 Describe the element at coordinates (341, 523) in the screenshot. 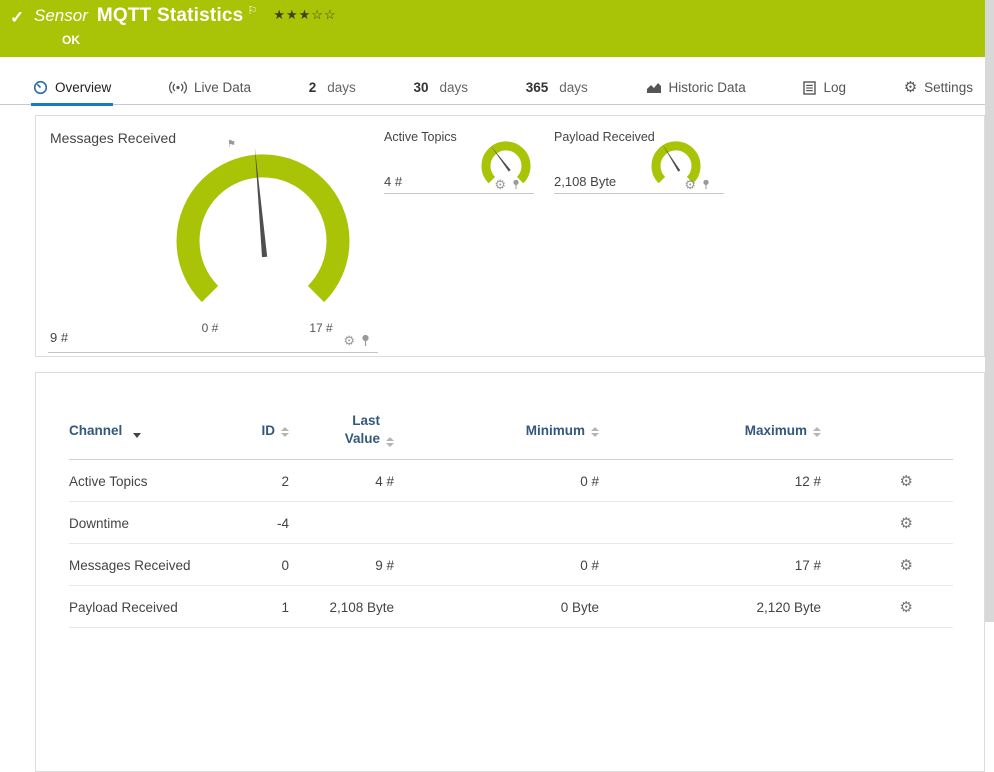

I see `channel-last-value-cell` at that location.